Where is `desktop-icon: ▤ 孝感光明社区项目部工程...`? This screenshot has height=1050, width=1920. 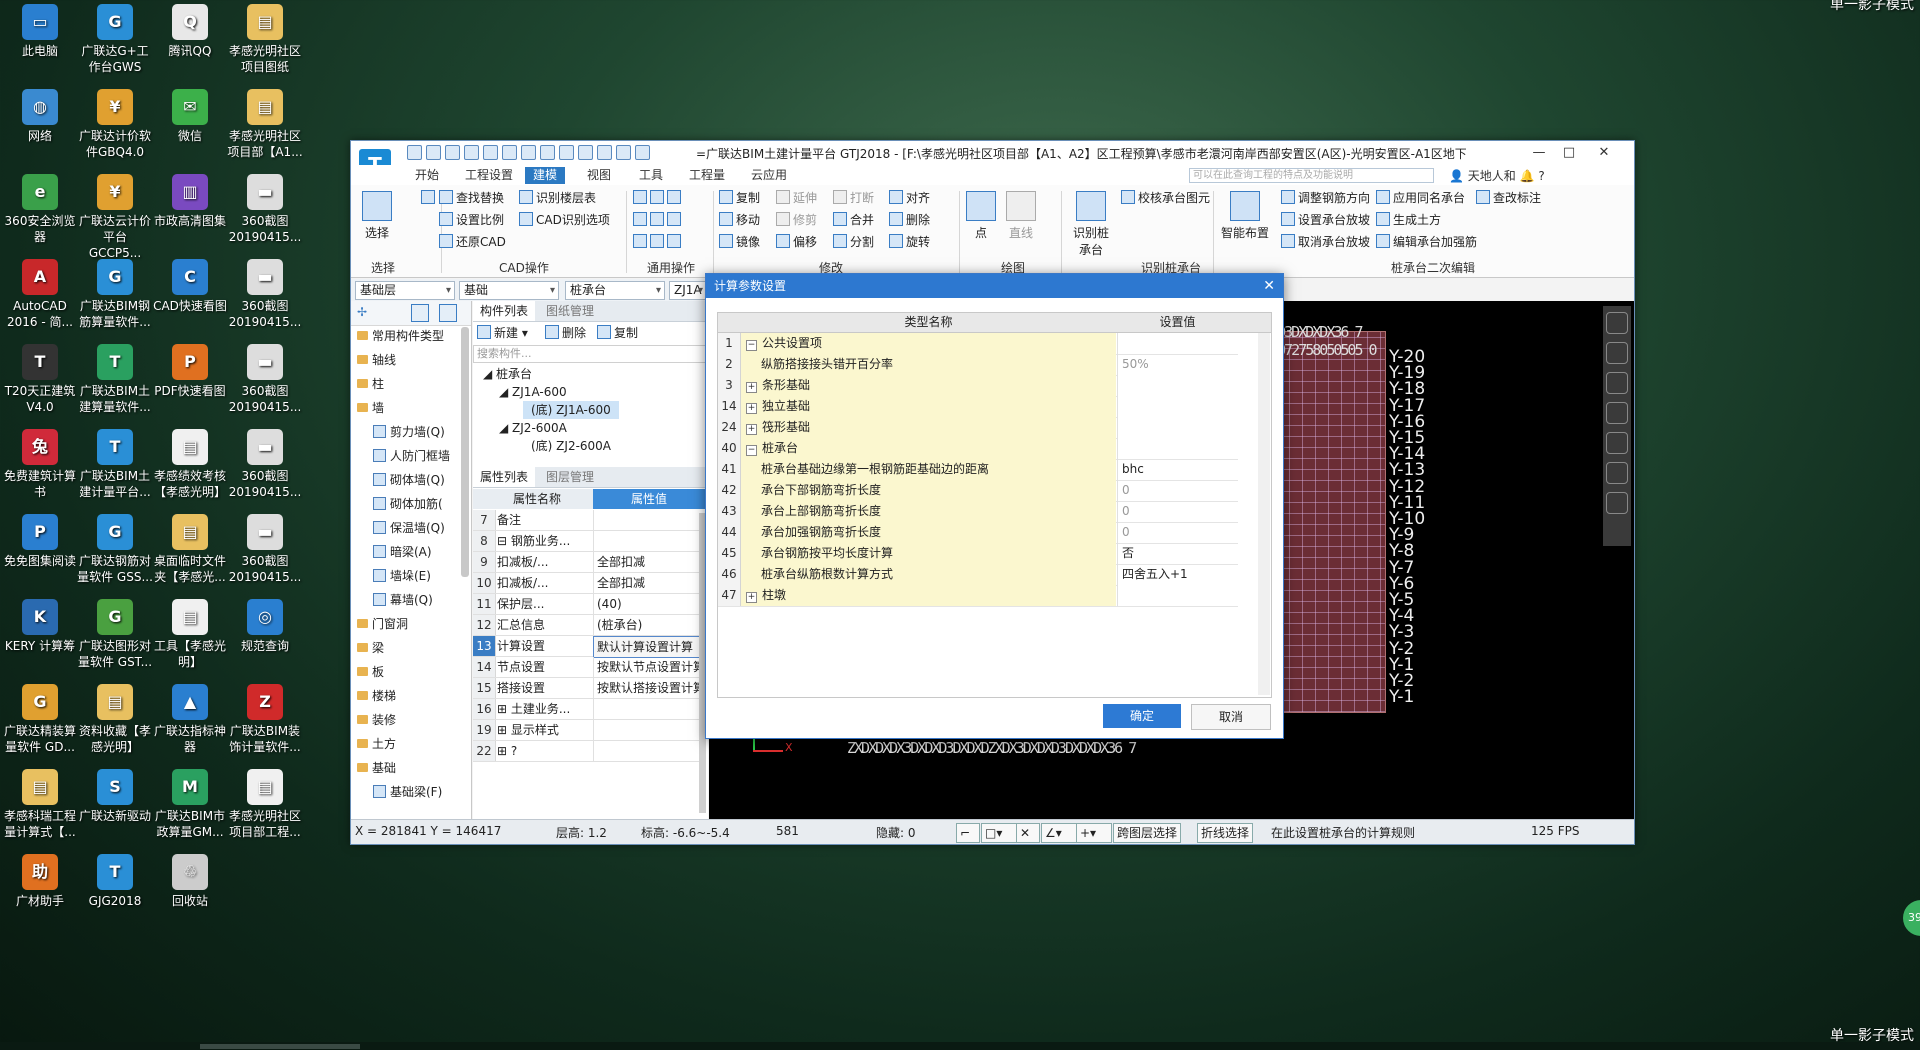
desktop-icon: ▤ 孝感光明社区项目部工程... is located at coordinates (265, 803).